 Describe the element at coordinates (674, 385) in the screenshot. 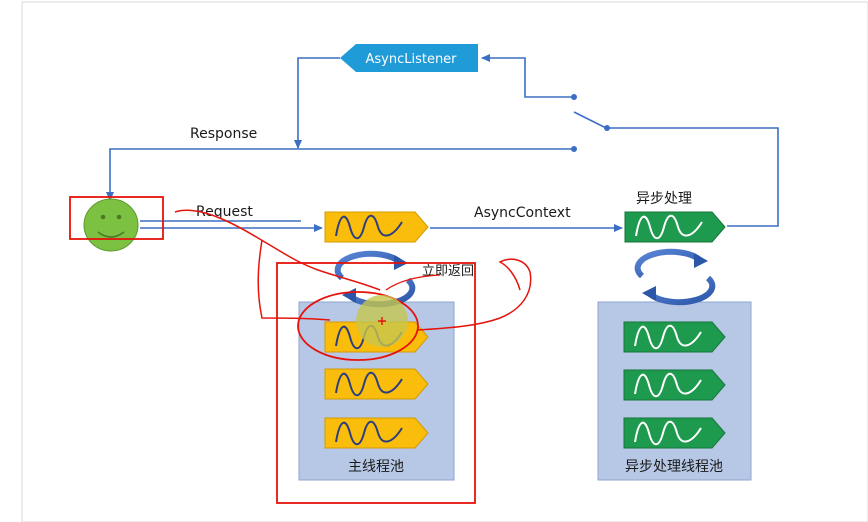

I see `async-pool-thread-2-icon` at that location.